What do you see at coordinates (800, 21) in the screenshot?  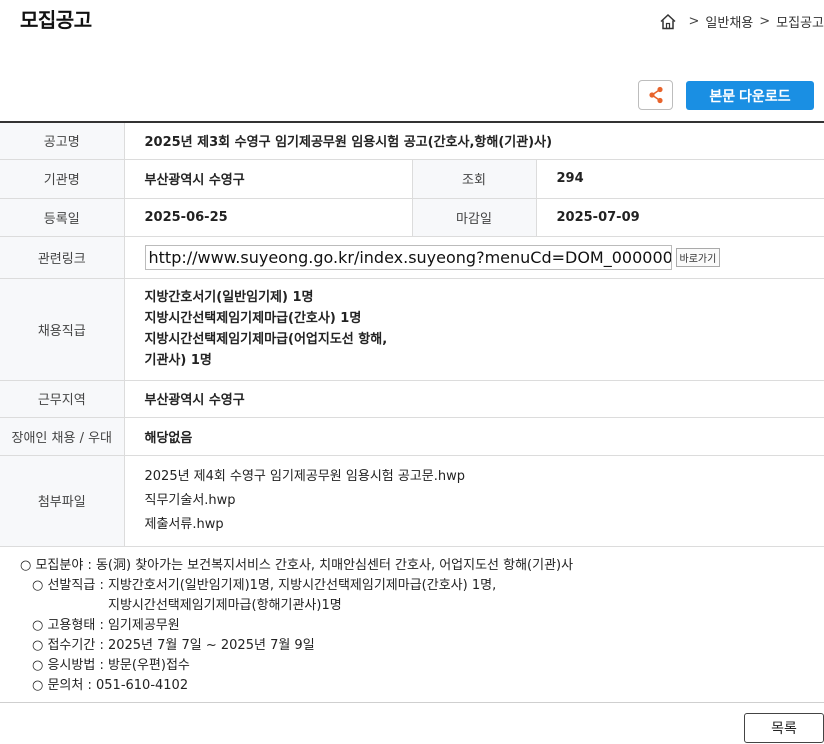 I see `breadcrumb-item-recruitment: 모집공고` at bounding box center [800, 21].